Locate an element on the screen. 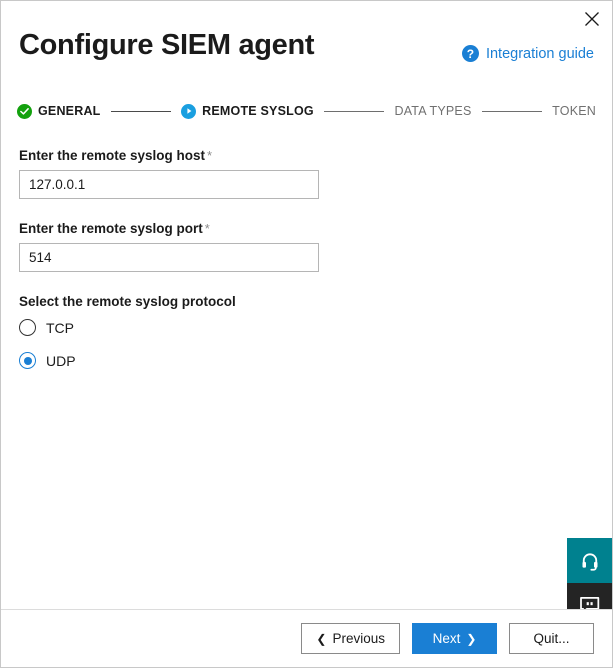 The image size is (615, 670). step-remote-syslog: REMOTE SYSLOG is located at coordinates (247, 111).